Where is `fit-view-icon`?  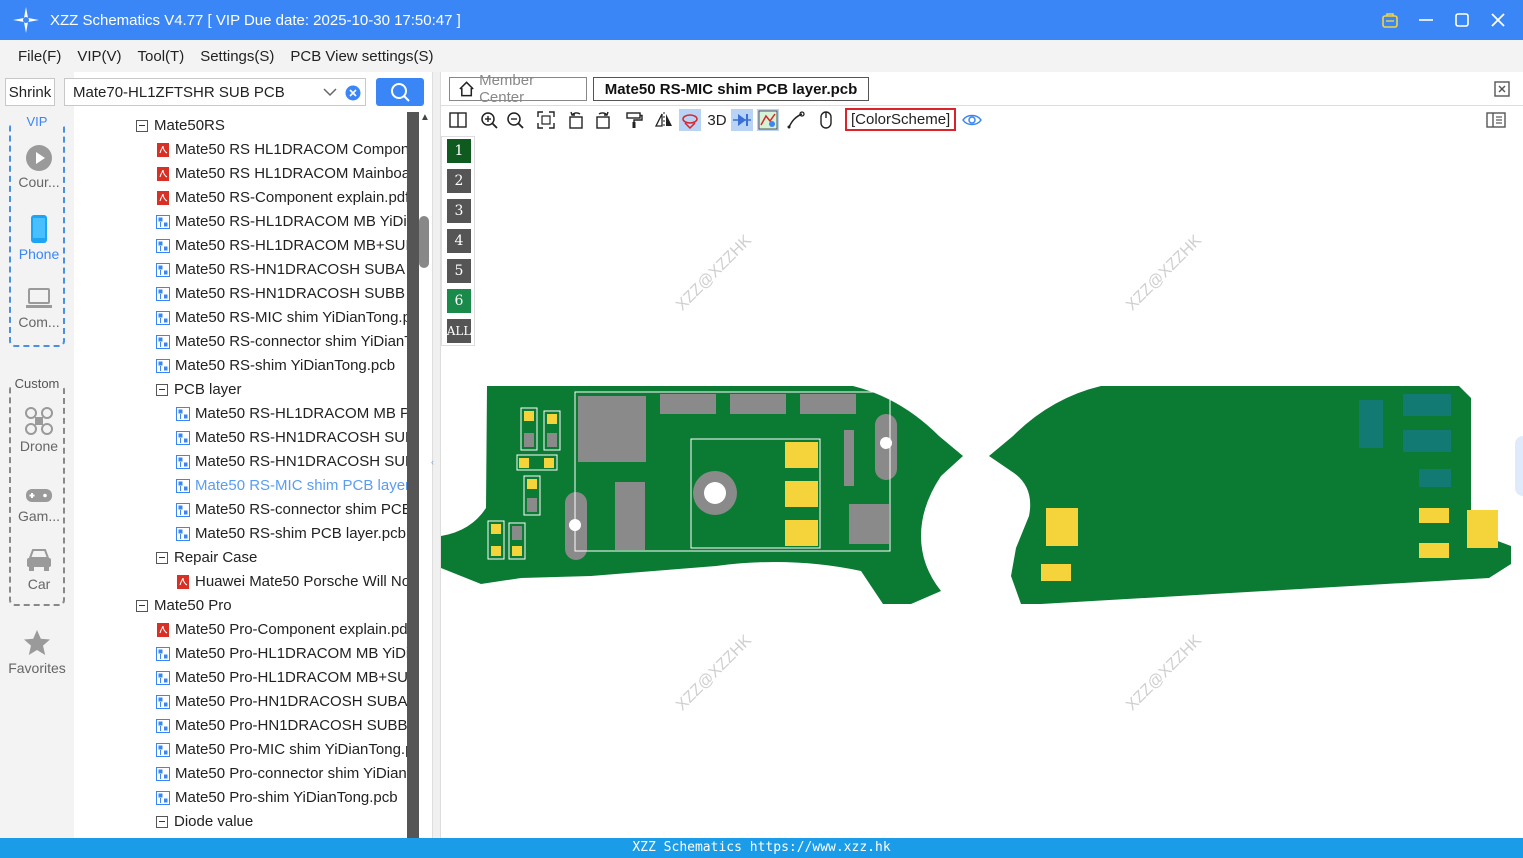
fit-view-icon is located at coordinates (546, 120).